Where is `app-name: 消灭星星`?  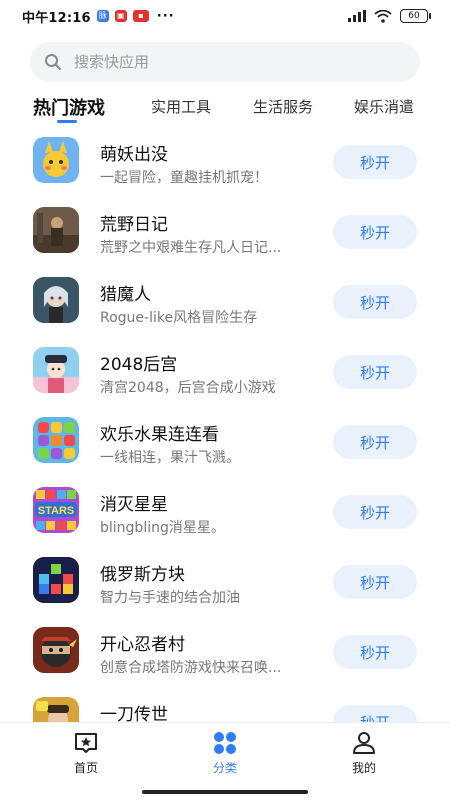
app-name: 消灭星星 is located at coordinates (134, 505).